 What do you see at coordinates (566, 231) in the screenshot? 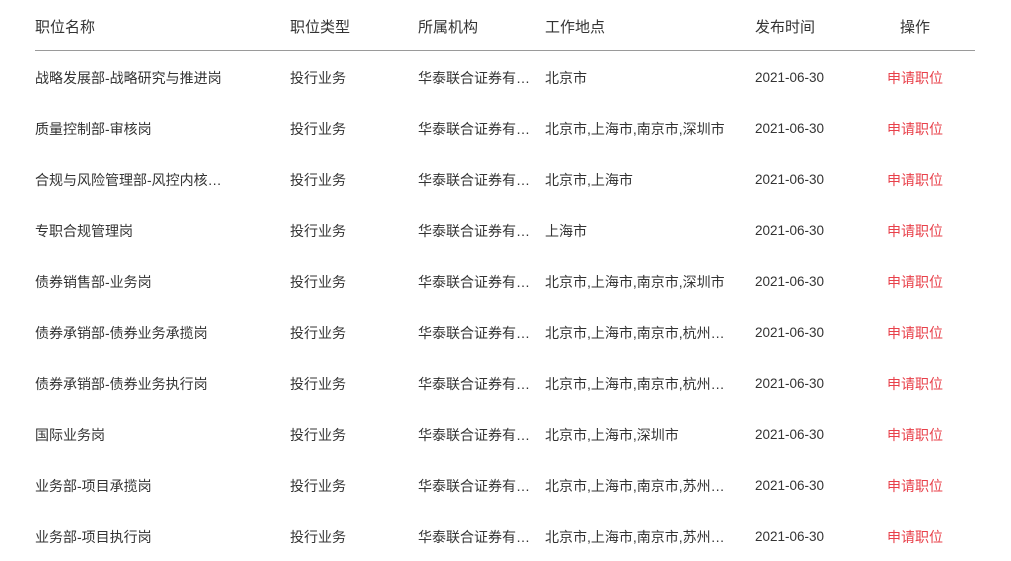
I see `cell-work-location: 上海市` at bounding box center [566, 231].